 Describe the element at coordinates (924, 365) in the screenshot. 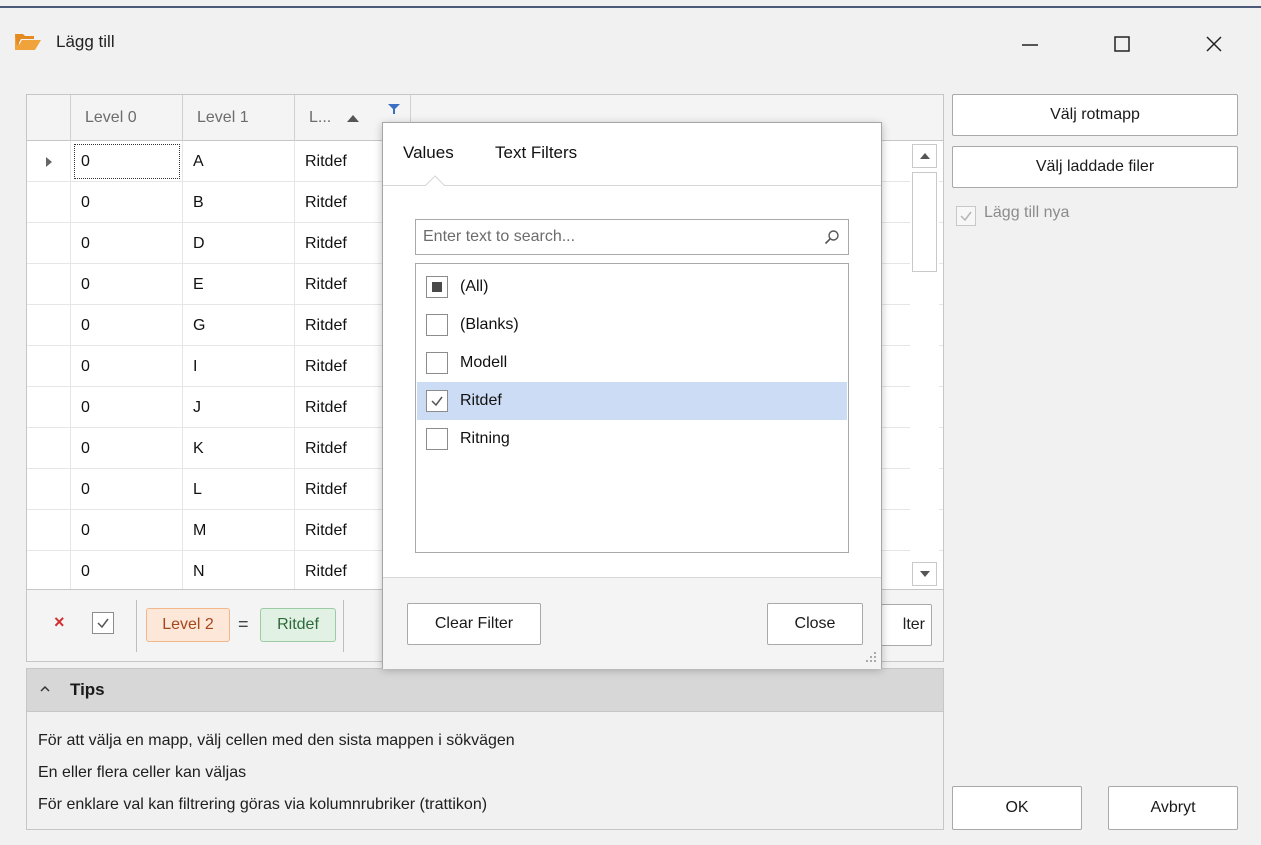

I see `vertical-scrollbar` at that location.